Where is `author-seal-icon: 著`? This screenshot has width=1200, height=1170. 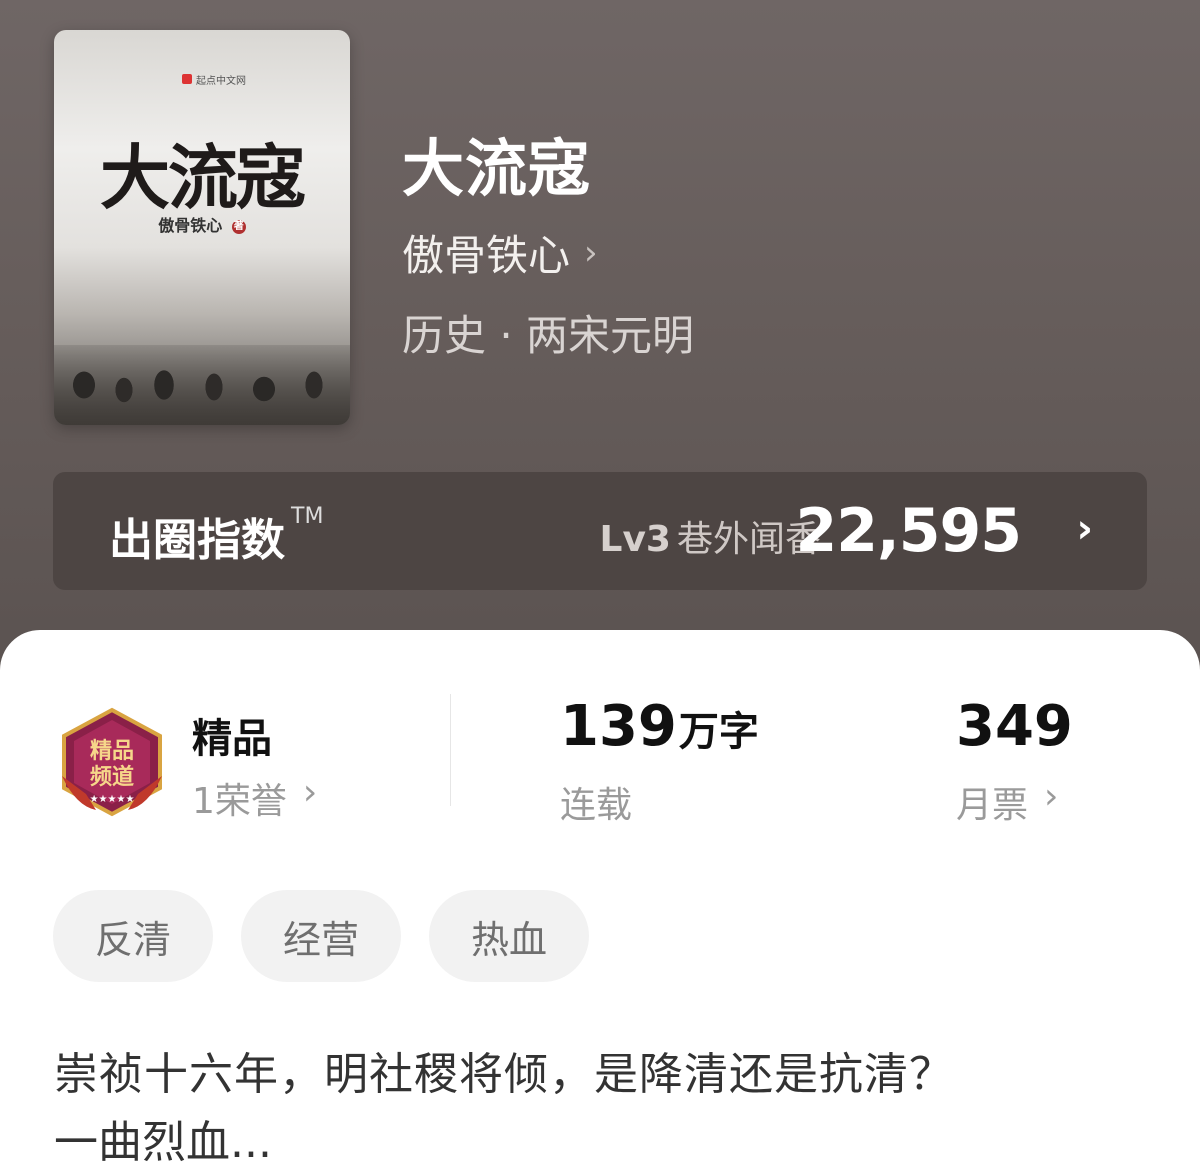 author-seal-icon: 著 is located at coordinates (238, 226).